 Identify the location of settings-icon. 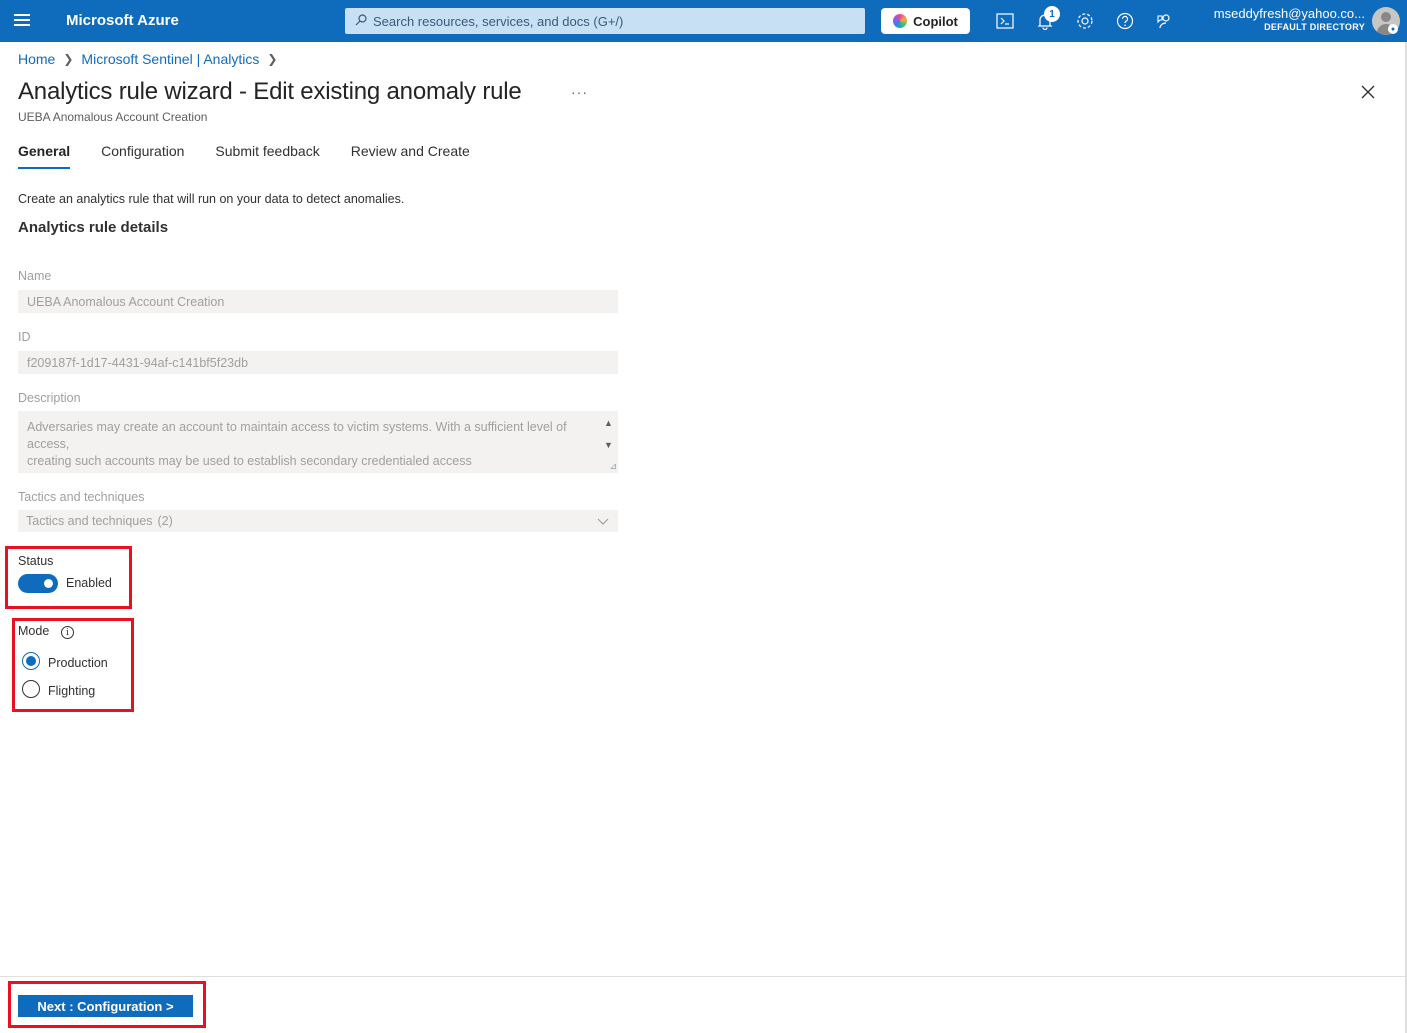
(1085, 21).